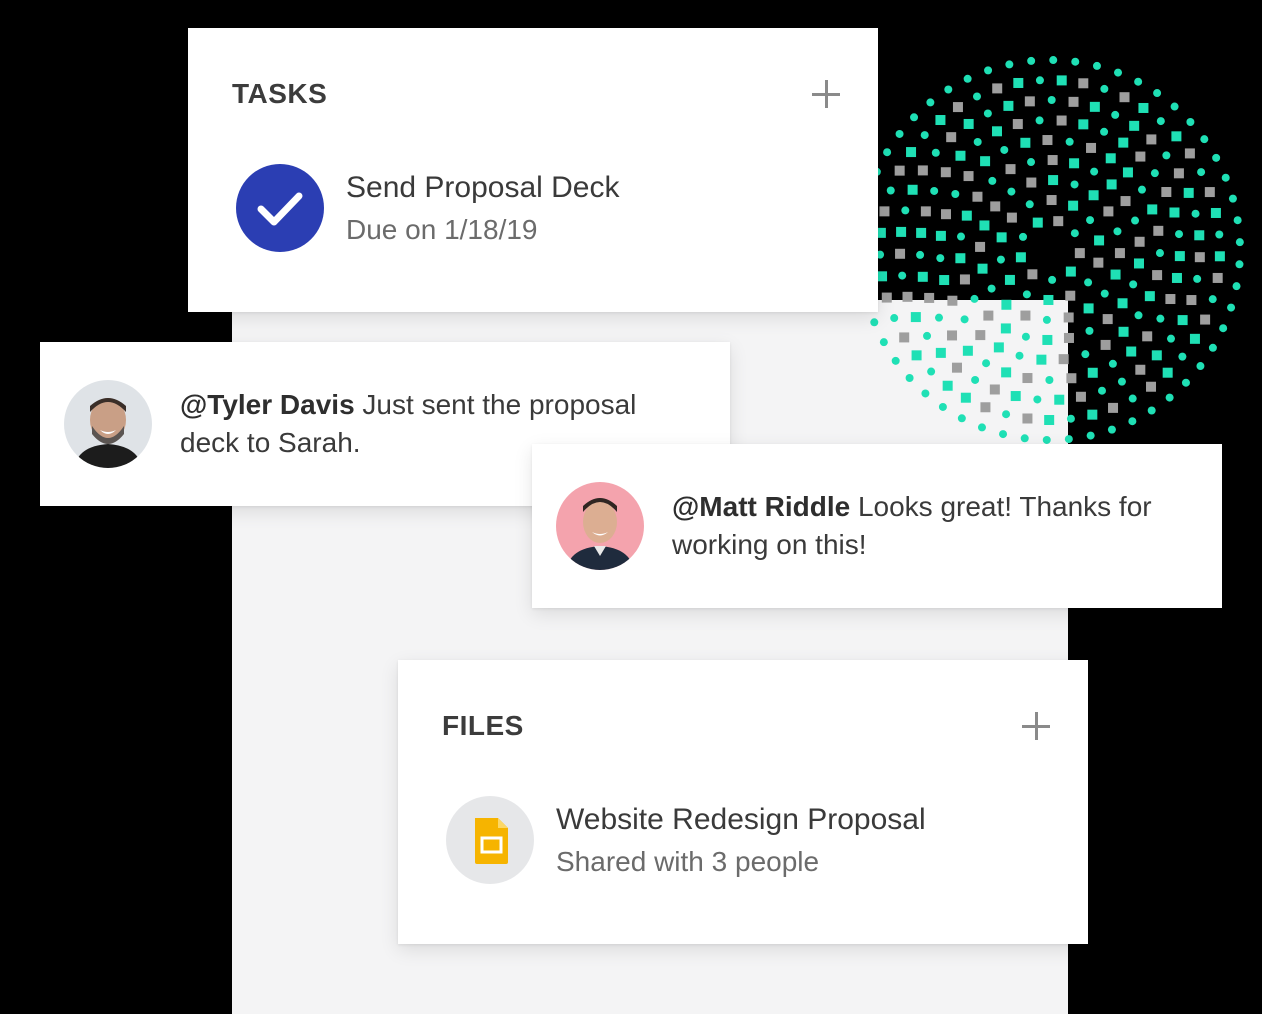 Image resolution: width=1262 pixels, height=1014 pixels. I want to click on google-slides-icon, so click(490, 840).